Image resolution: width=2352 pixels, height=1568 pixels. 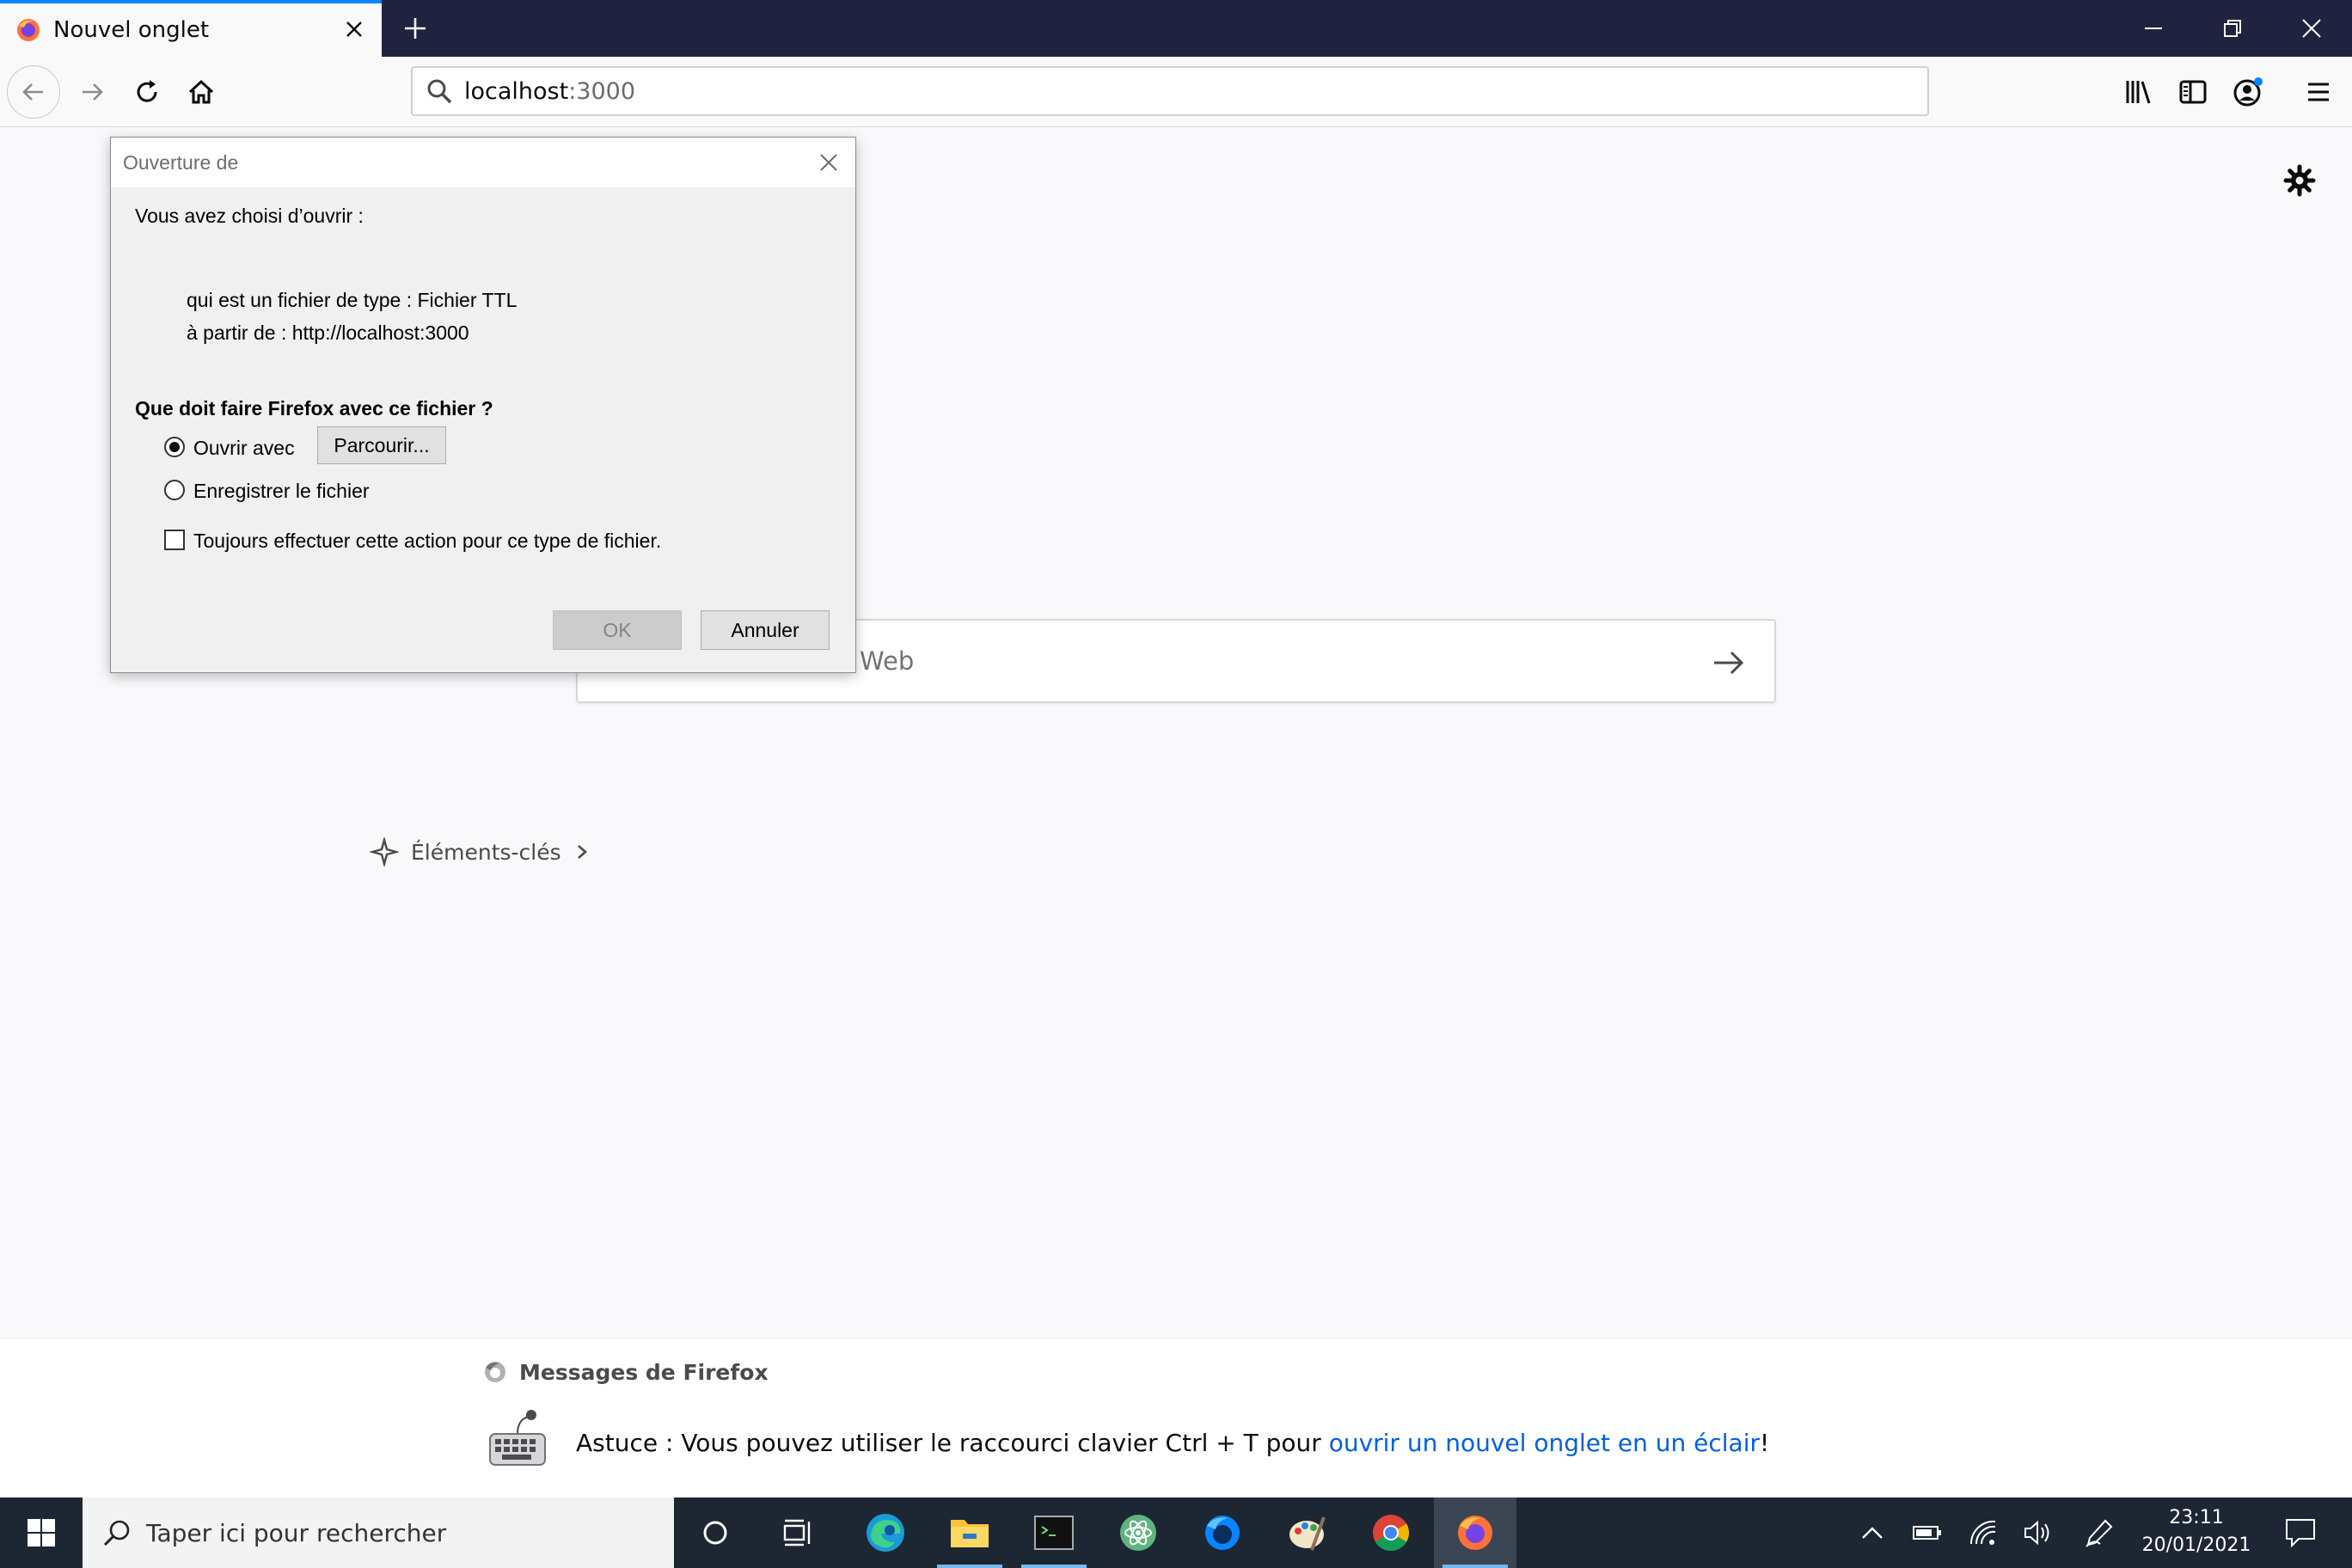 I want to click on tray-chevron-up-icon, so click(x=1872, y=1533).